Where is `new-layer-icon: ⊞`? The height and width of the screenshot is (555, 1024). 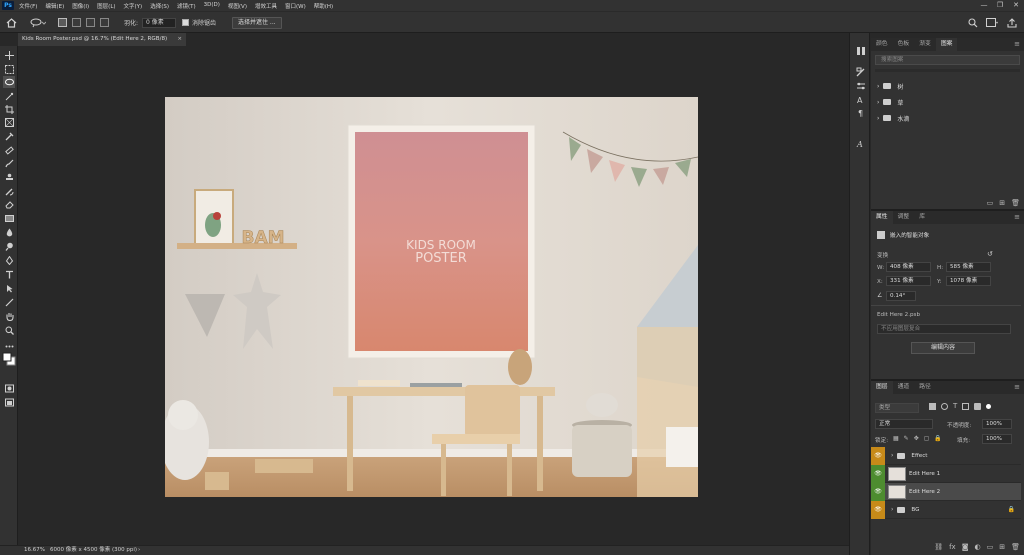 new-layer-icon: ⊞ is located at coordinates (1002, 547).